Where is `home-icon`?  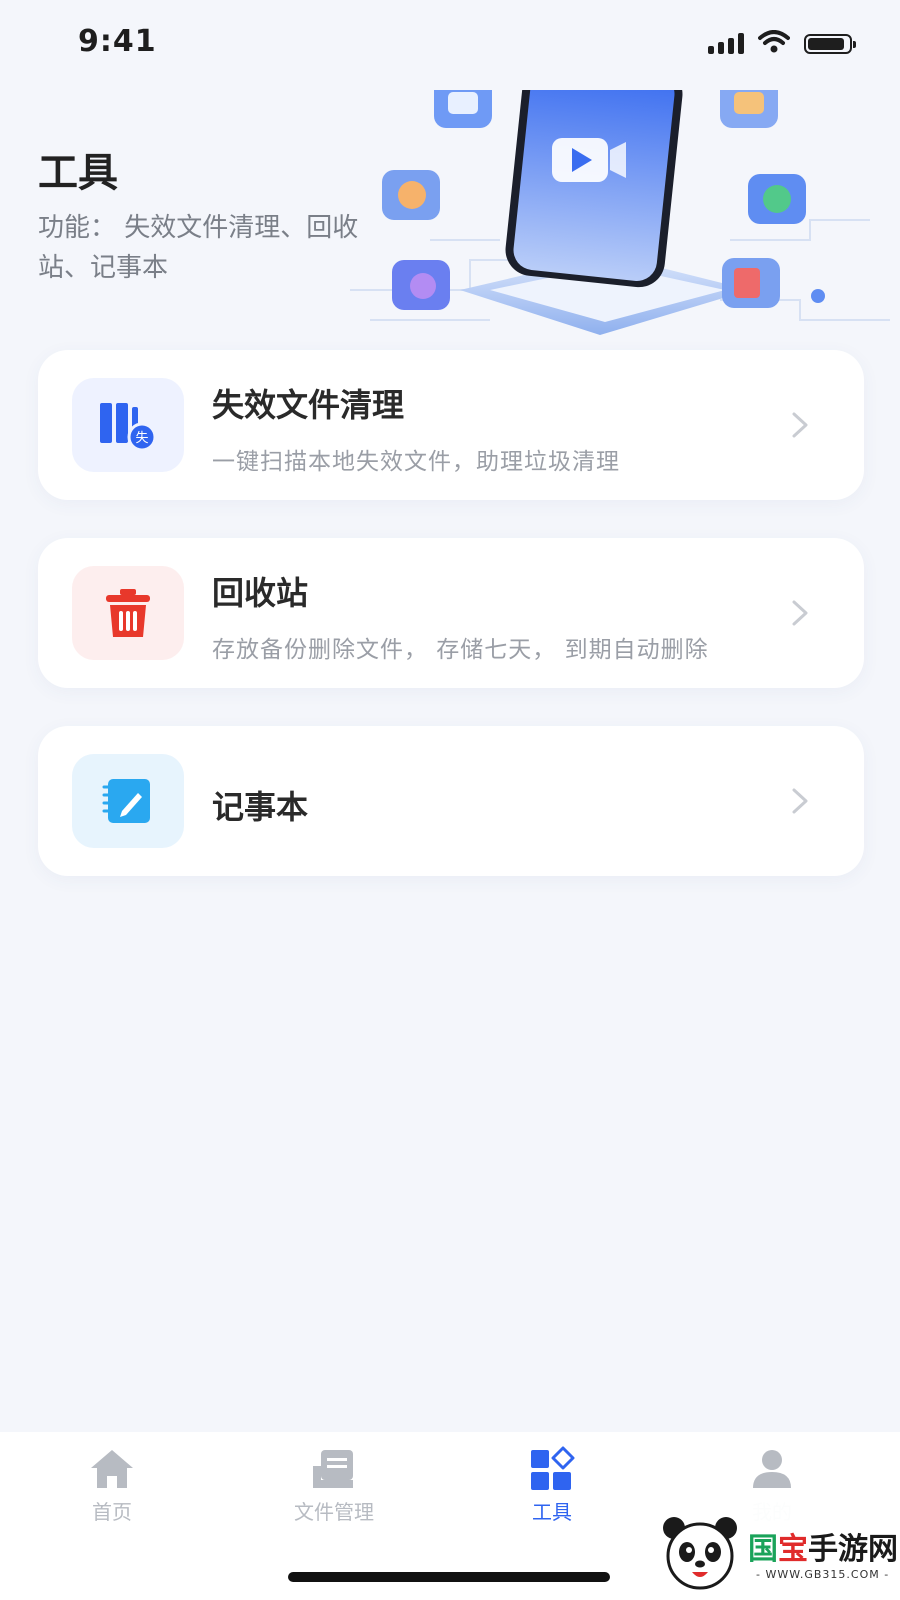 home-icon is located at coordinates (112, 1469).